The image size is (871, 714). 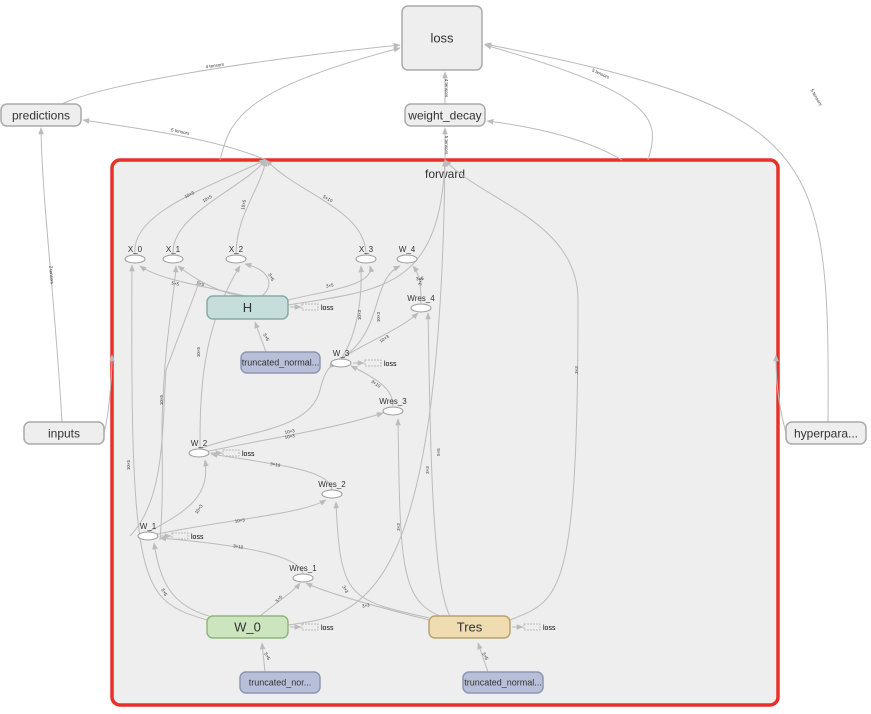 I want to click on h-node: H, so click(x=247, y=307).